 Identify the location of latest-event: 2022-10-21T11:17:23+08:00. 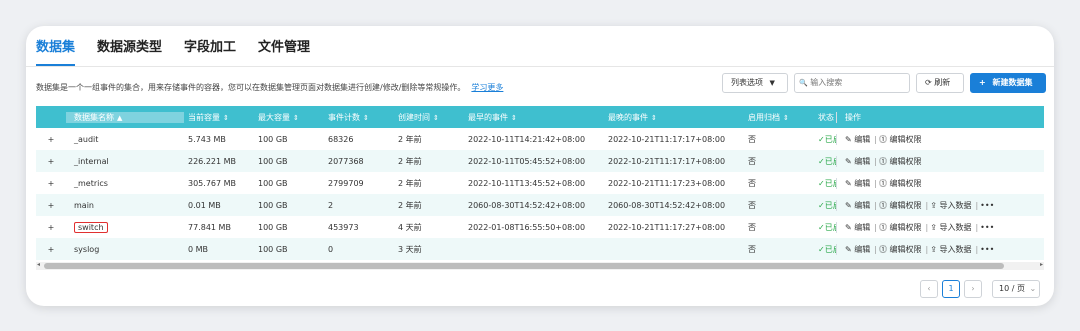
(667, 183).